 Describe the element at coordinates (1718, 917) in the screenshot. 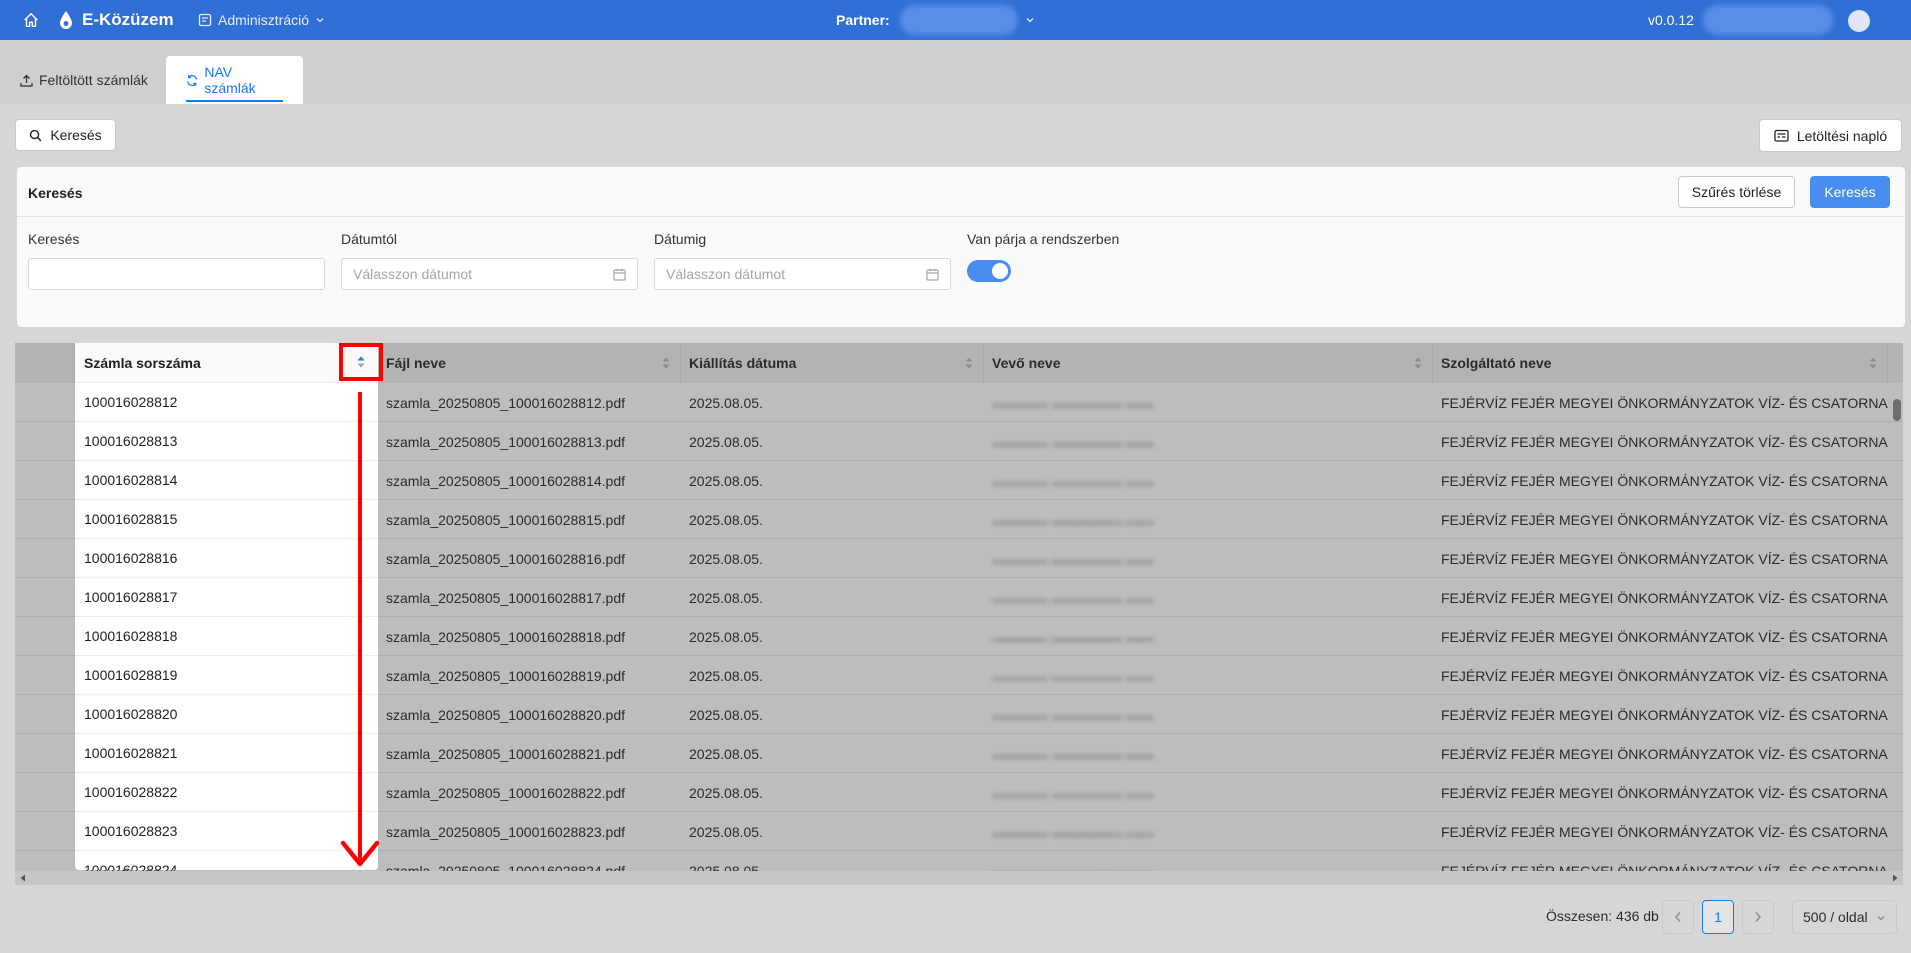

I see `page-number-button: 1` at that location.